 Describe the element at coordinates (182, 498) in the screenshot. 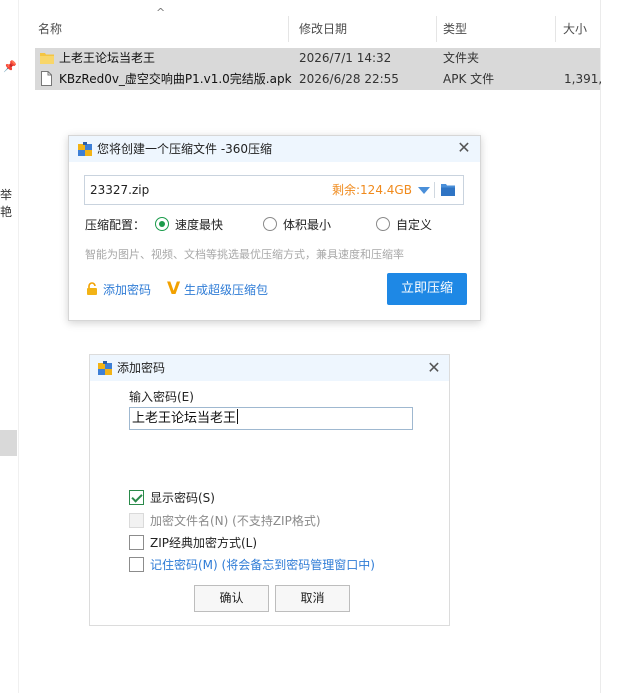

I see `checkbox-label: 显示密码(S)` at that location.